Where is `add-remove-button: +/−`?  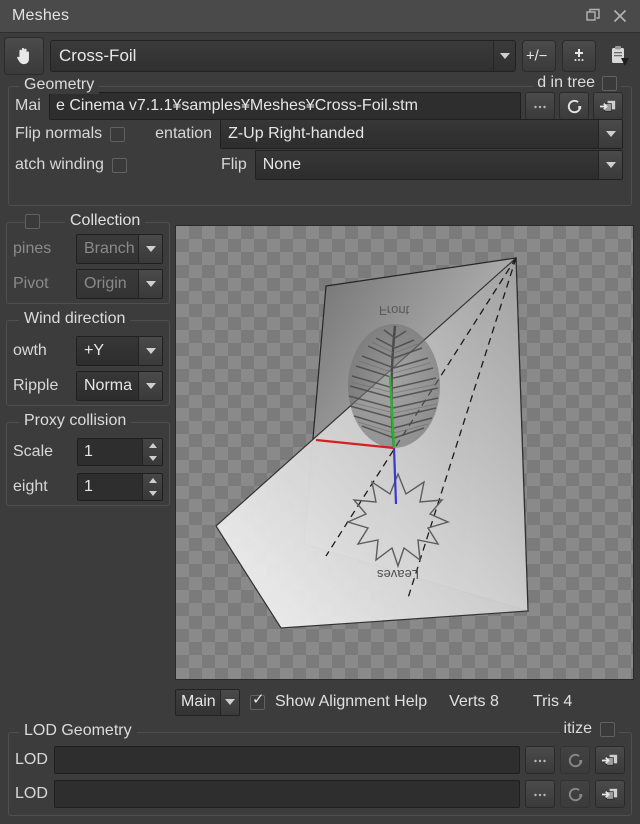
add-remove-button: +/− is located at coordinates (539, 55).